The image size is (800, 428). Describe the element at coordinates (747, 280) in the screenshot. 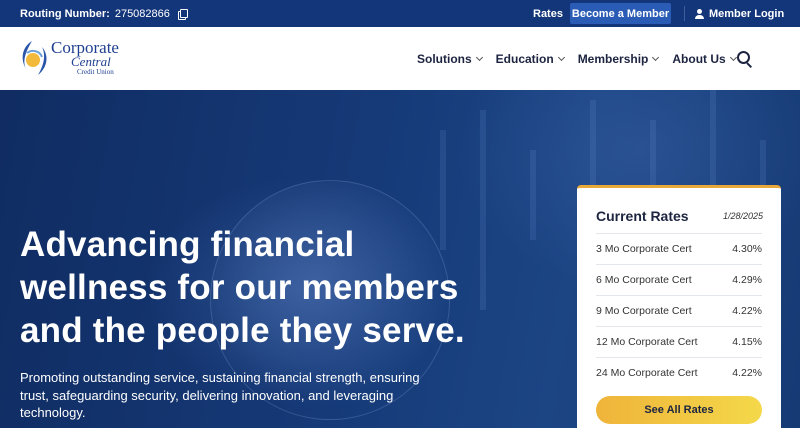

I see `rate-value: 4.29%` at that location.